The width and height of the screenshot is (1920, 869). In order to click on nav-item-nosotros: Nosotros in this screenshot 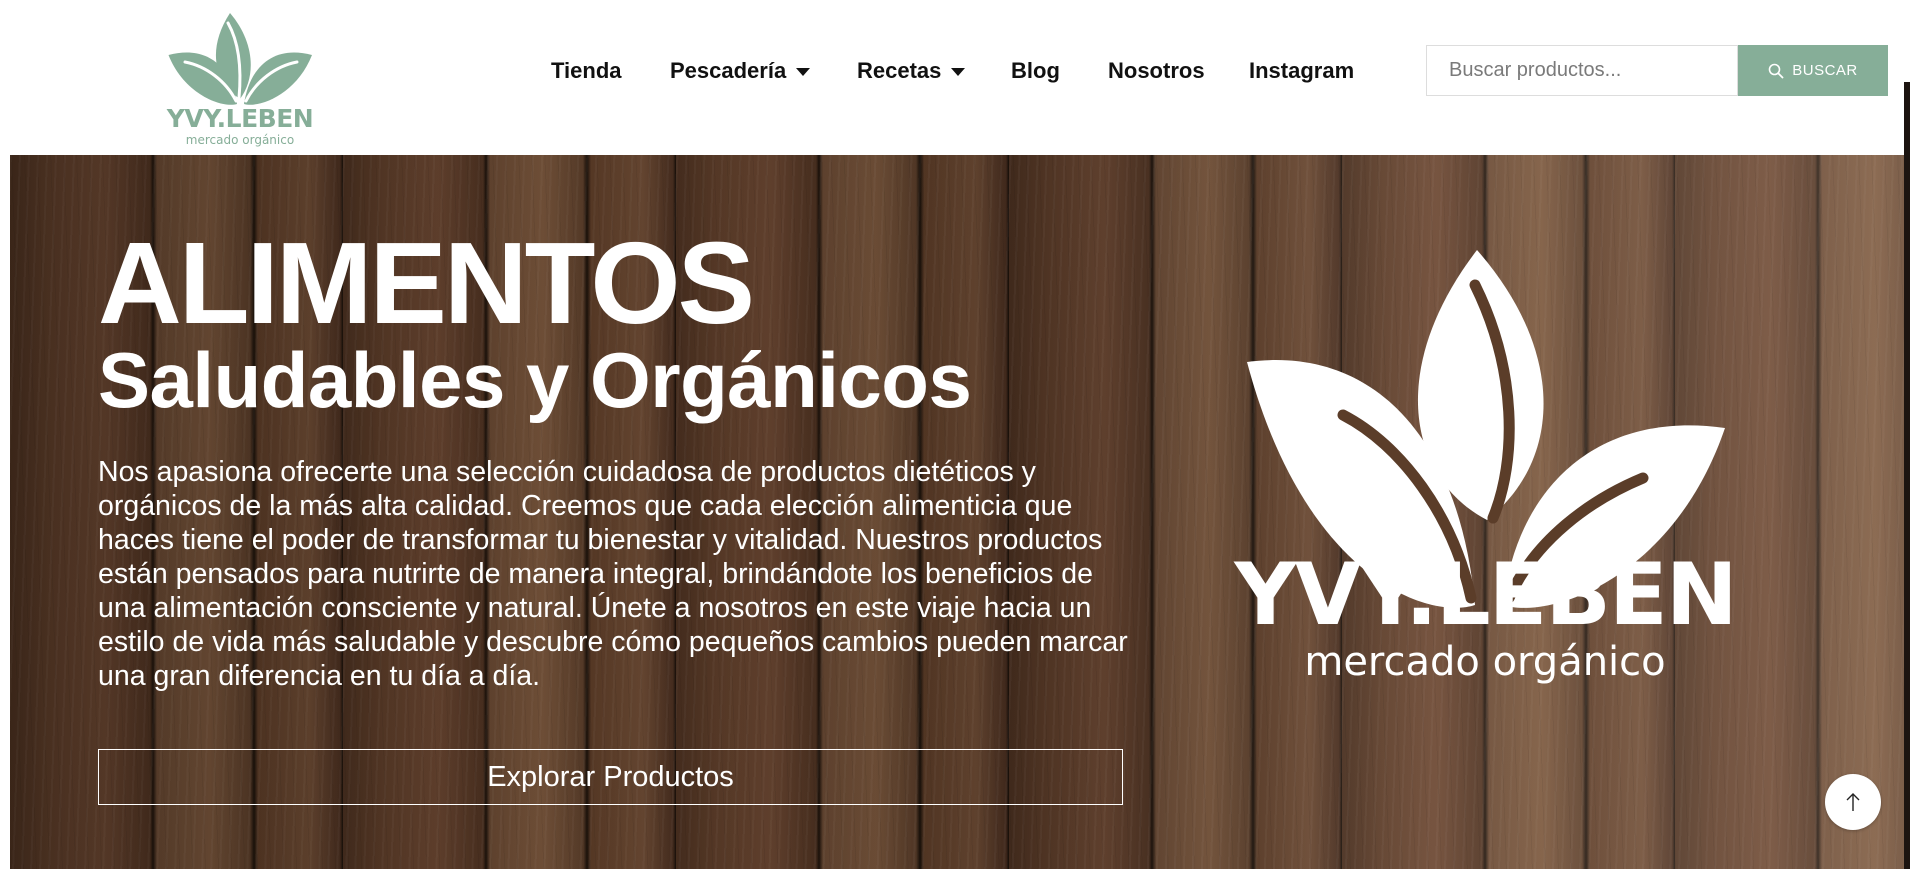, I will do `click(1156, 71)`.